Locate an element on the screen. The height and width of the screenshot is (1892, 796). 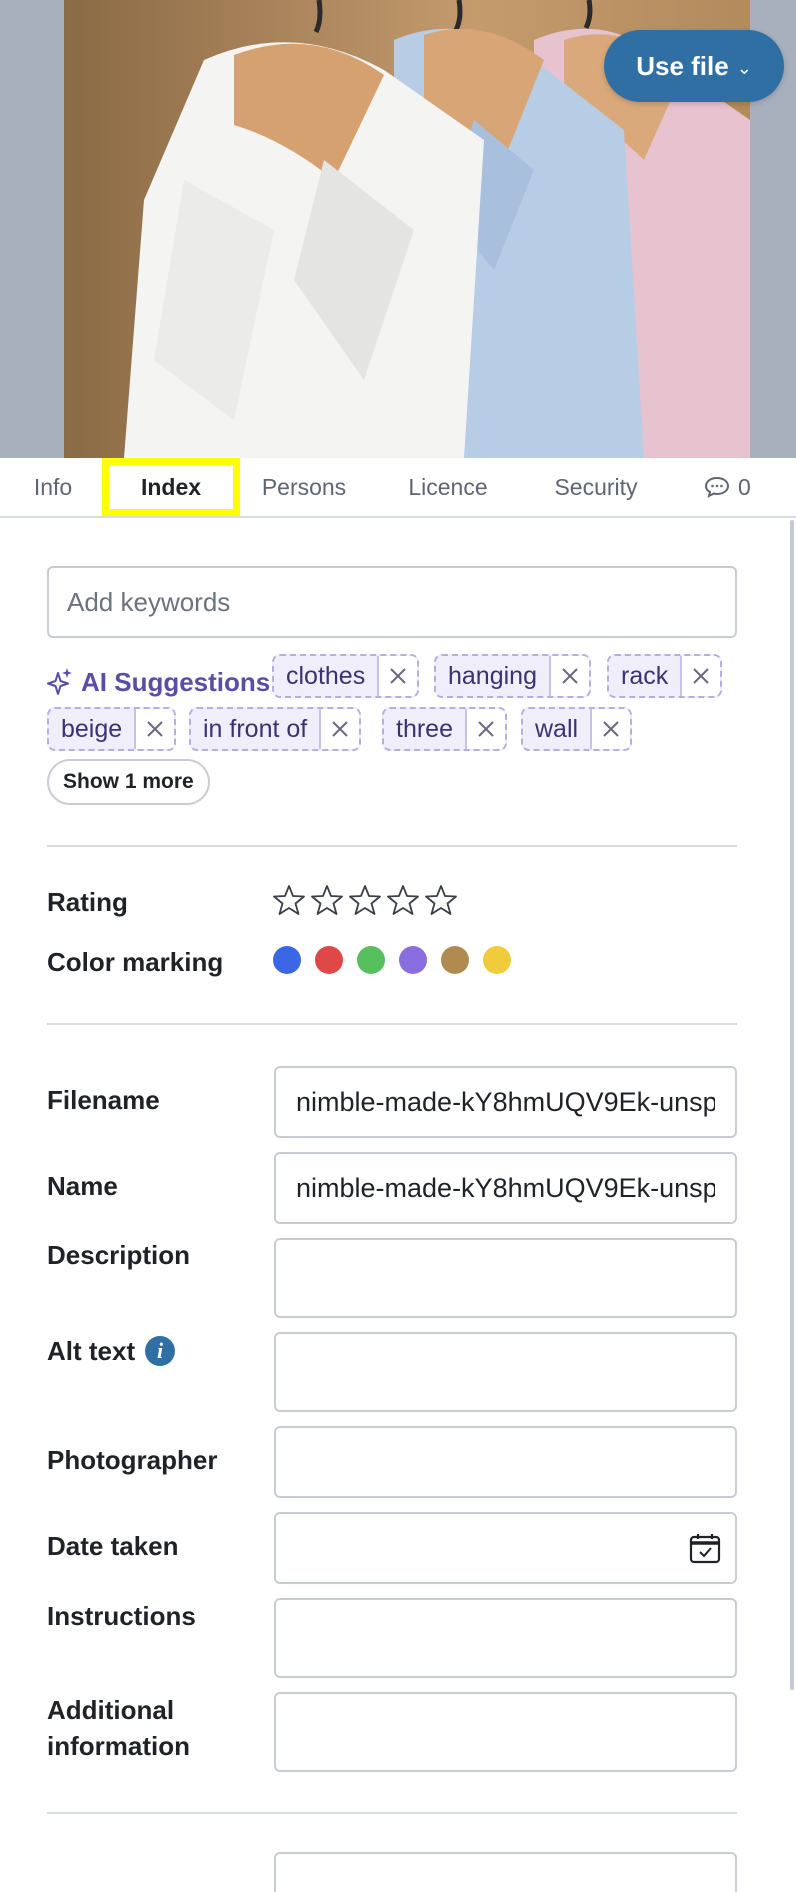
description-field is located at coordinates (505, 1278).